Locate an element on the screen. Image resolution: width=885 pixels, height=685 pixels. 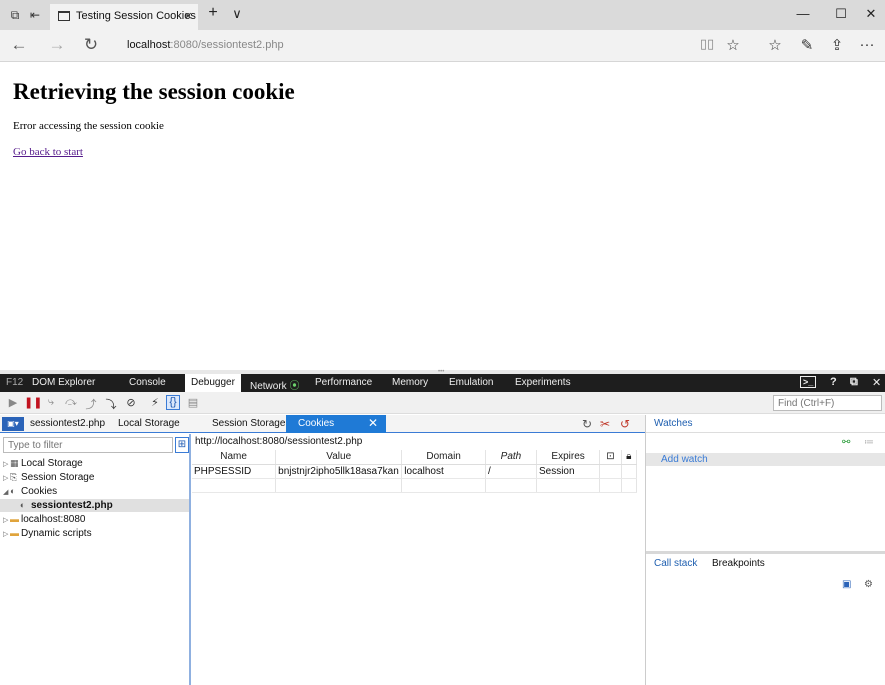
tab-debugger: Debugger is located at coordinates (213, 383).